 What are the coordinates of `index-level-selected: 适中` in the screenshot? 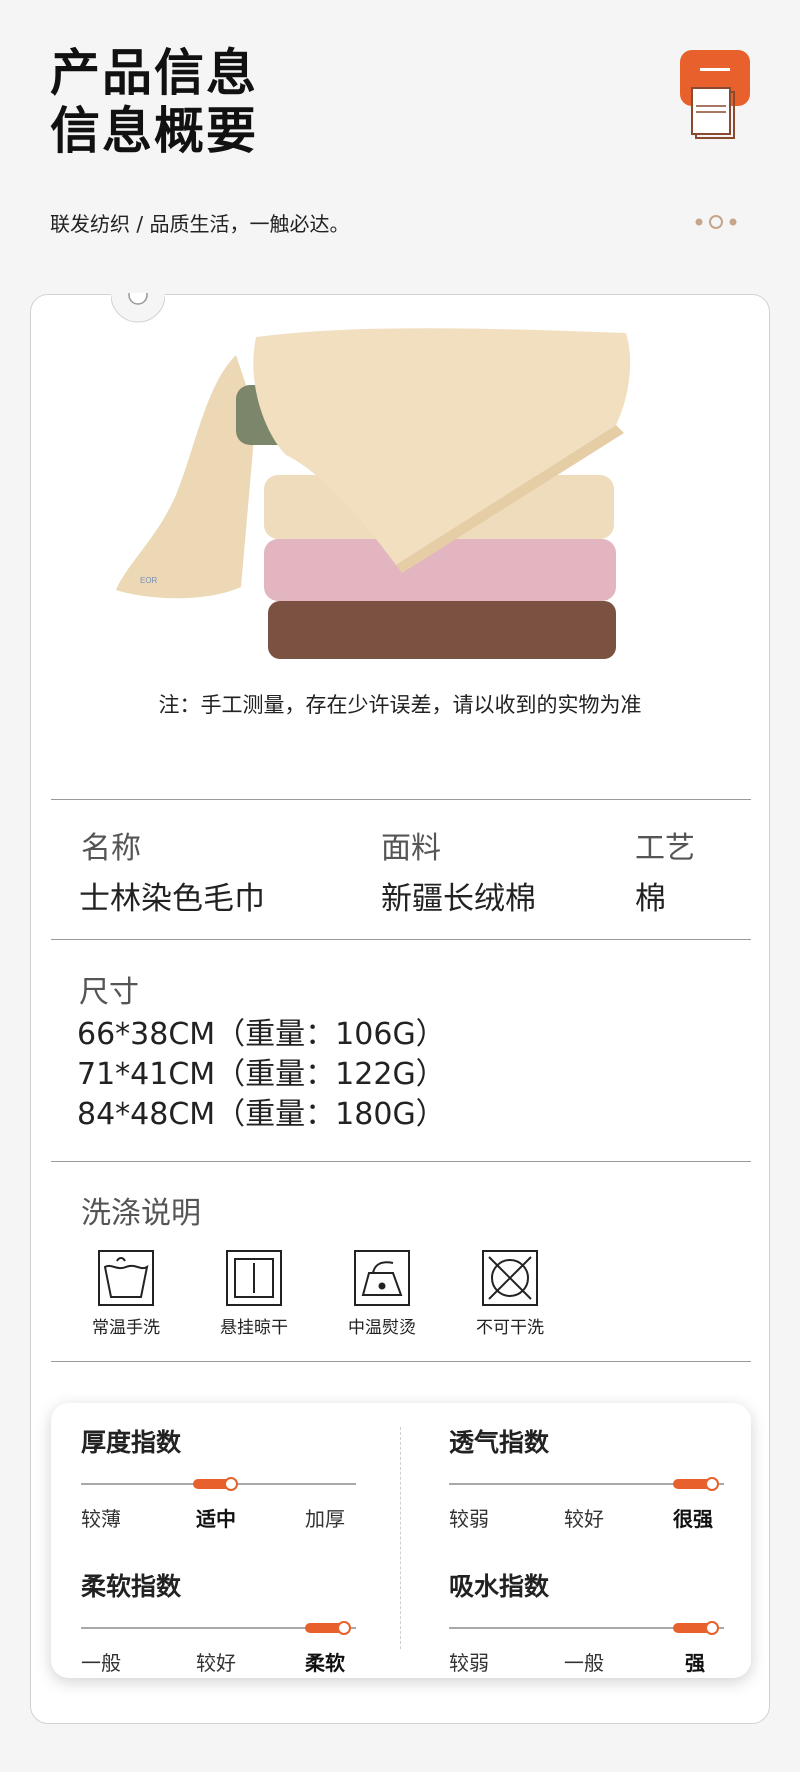 It's located at (216, 1519).